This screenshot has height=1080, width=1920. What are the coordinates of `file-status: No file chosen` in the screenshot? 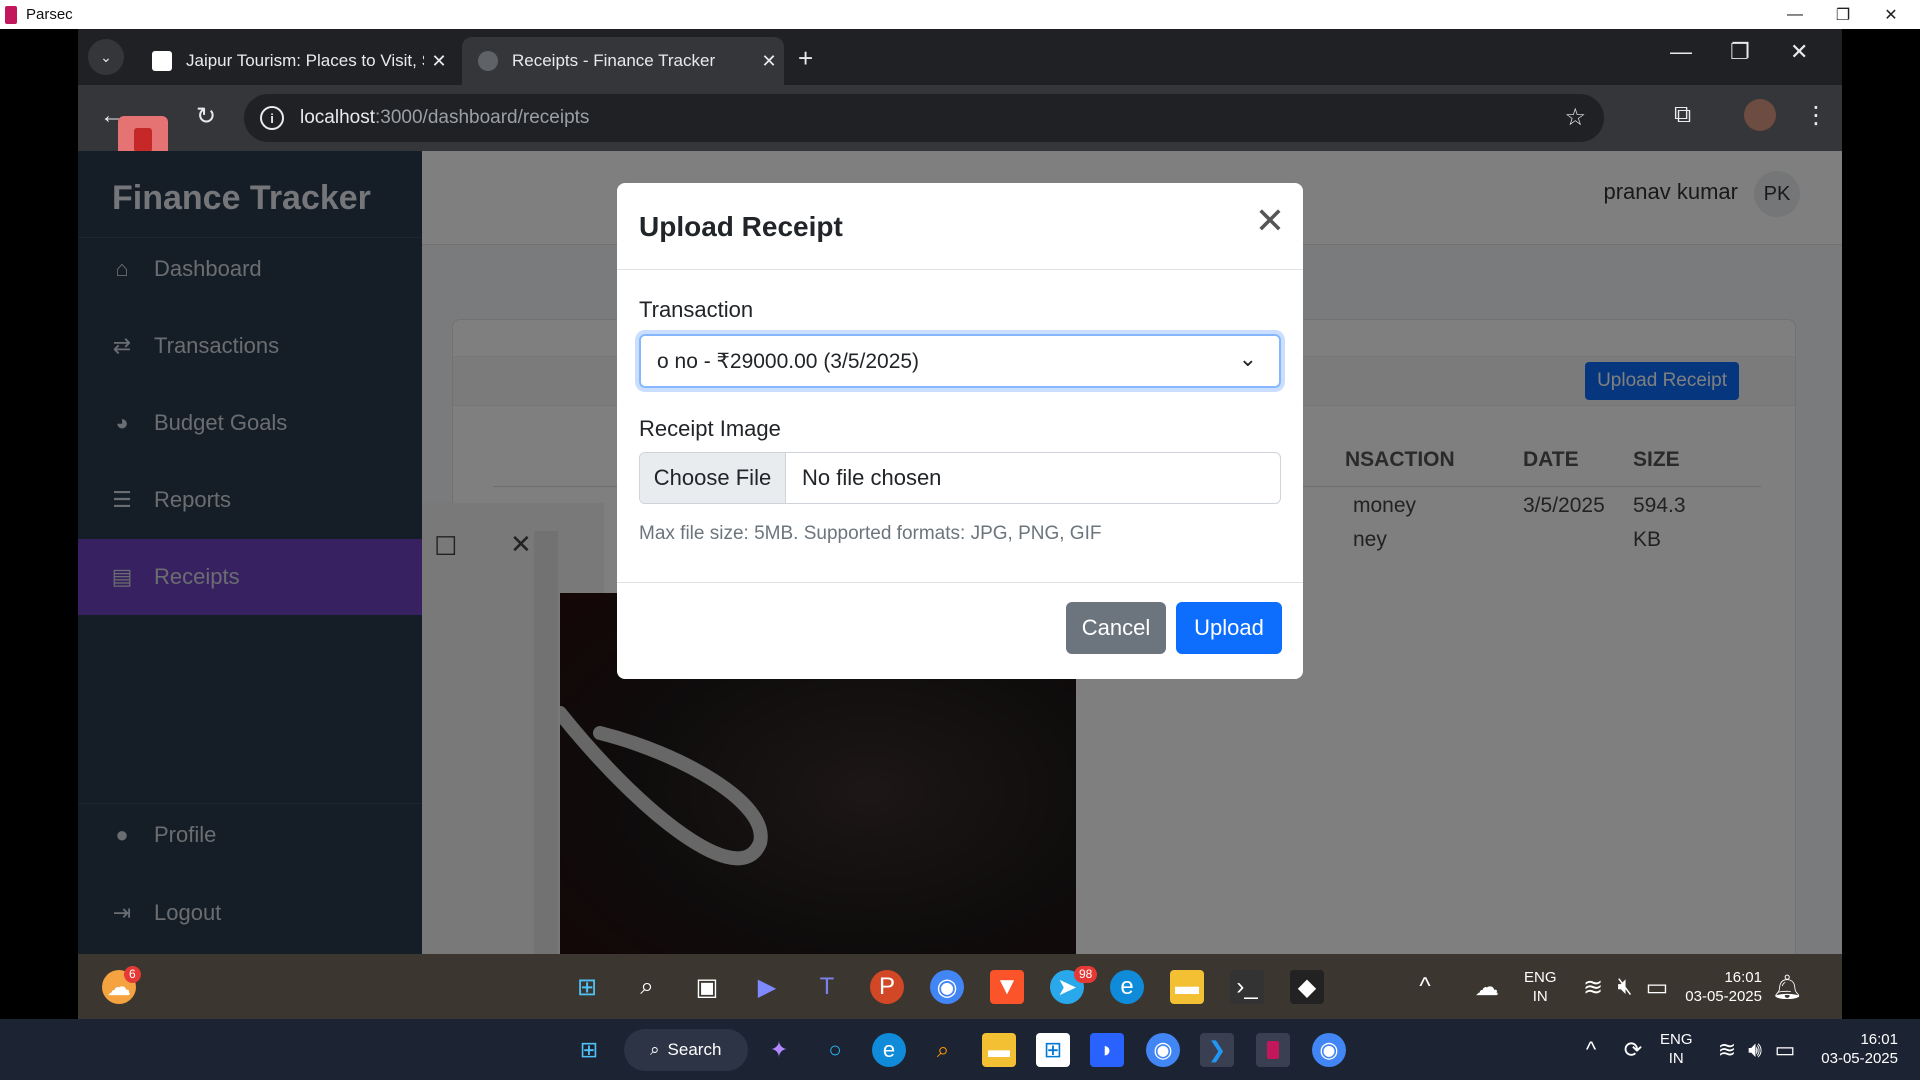 It's located at (872, 477).